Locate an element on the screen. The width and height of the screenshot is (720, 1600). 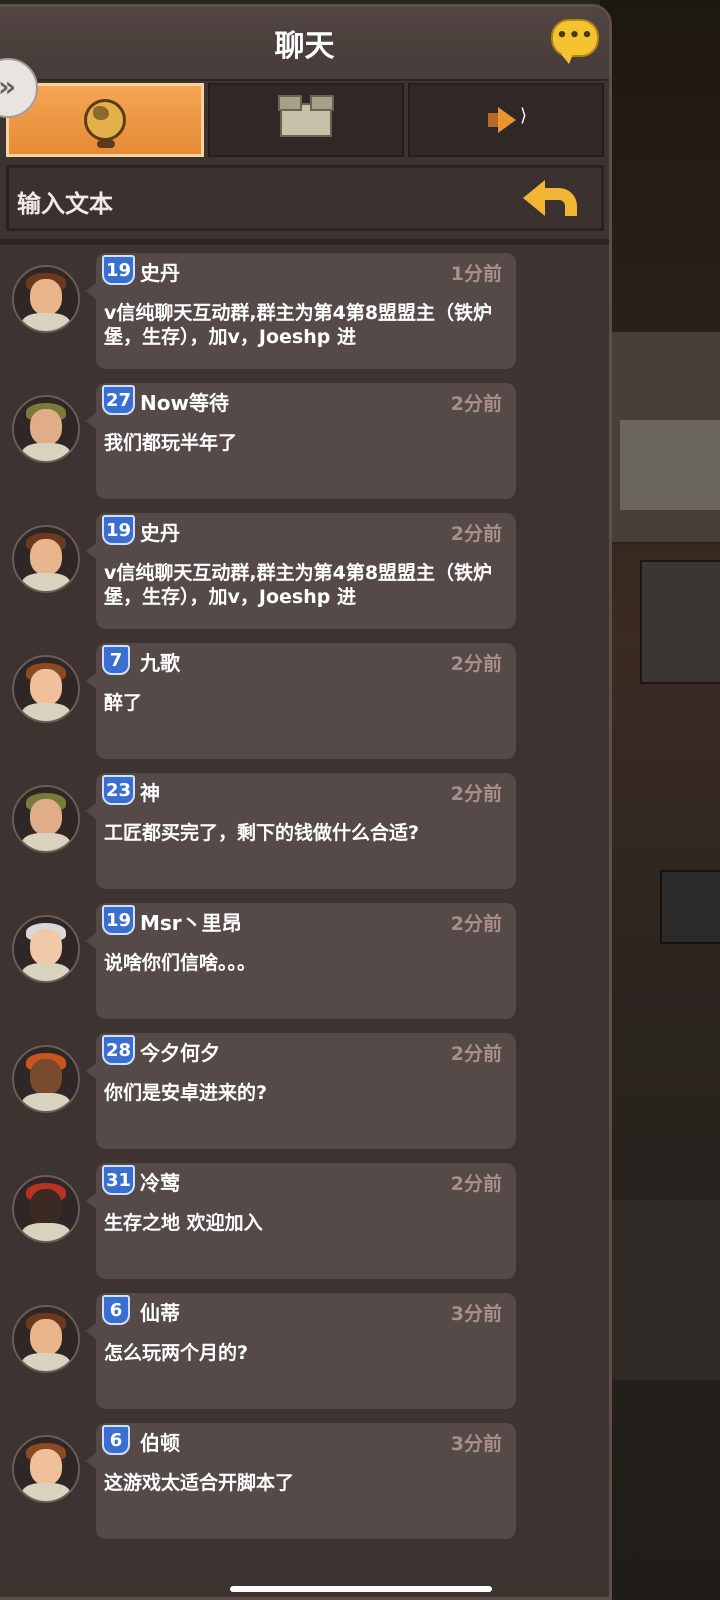
list-item: 7 九歌 2分前 醉了 is located at coordinates (304, 708).